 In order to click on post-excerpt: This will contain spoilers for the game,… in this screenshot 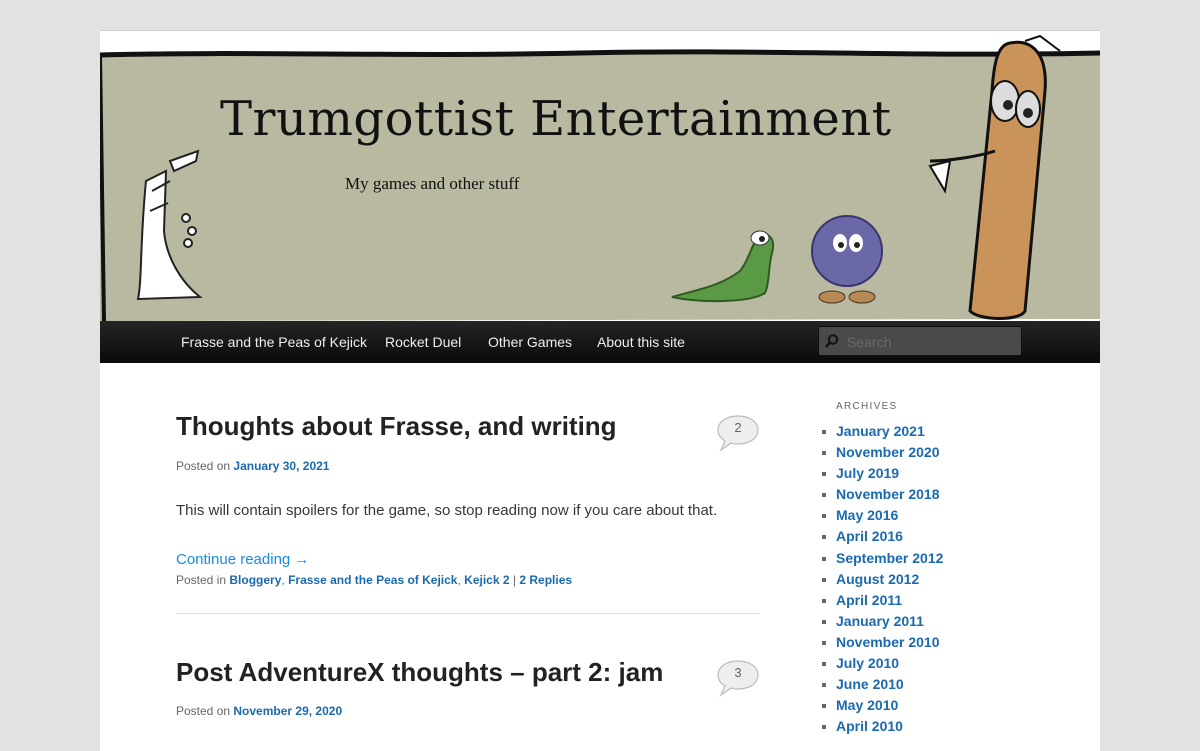, I will do `click(447, 510)`.